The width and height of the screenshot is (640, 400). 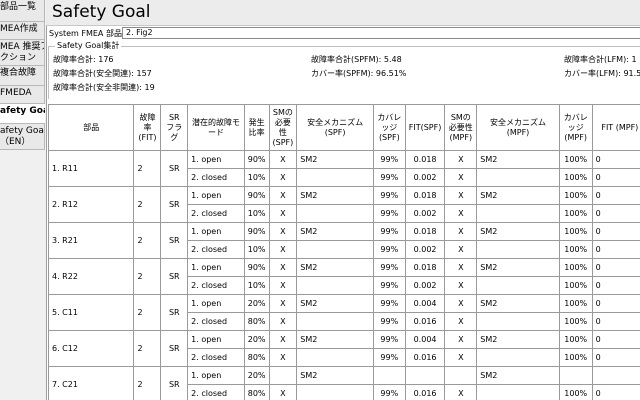 What do you see at coordinates (91, 127) in the screenshot?
I see `col-header-part: 部品` at bounding box center [91, 127].